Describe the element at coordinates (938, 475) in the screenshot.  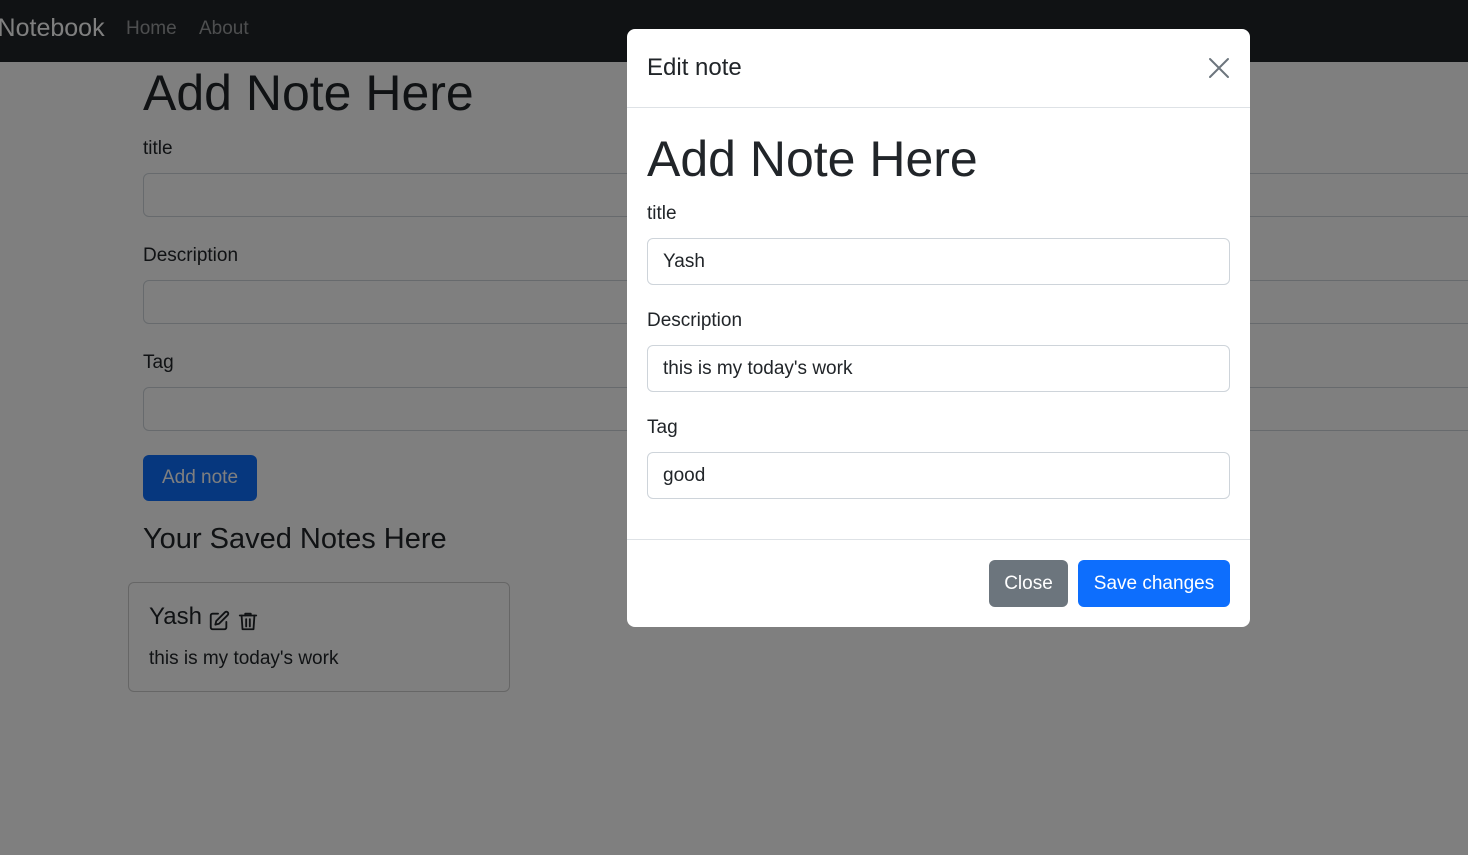
I see `modal-tag-input` at that location.